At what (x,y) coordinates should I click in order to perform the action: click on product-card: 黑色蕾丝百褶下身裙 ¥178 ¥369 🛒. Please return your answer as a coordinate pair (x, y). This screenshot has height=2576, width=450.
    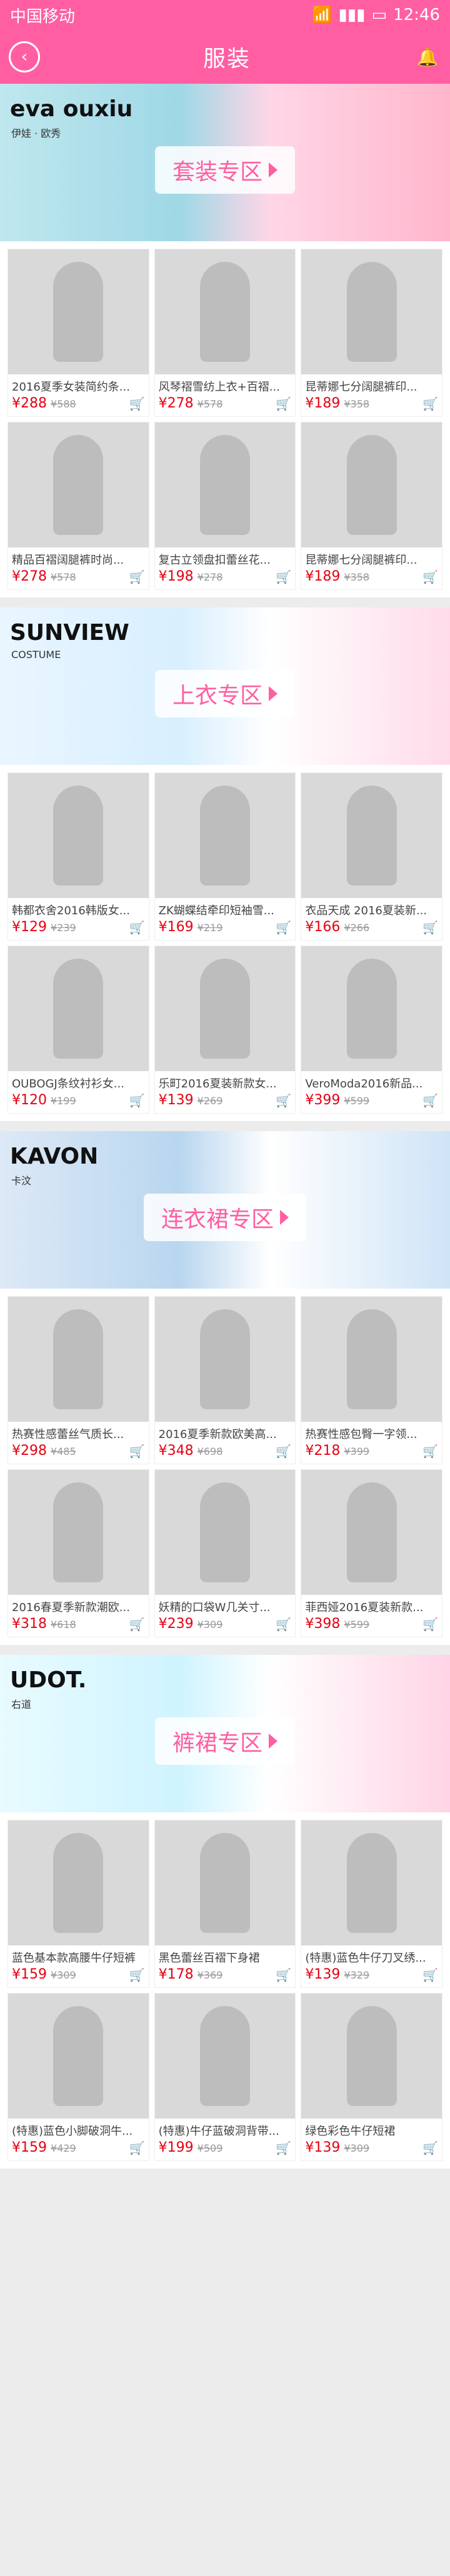
    Looking at the image, I should click on (225, 1904).